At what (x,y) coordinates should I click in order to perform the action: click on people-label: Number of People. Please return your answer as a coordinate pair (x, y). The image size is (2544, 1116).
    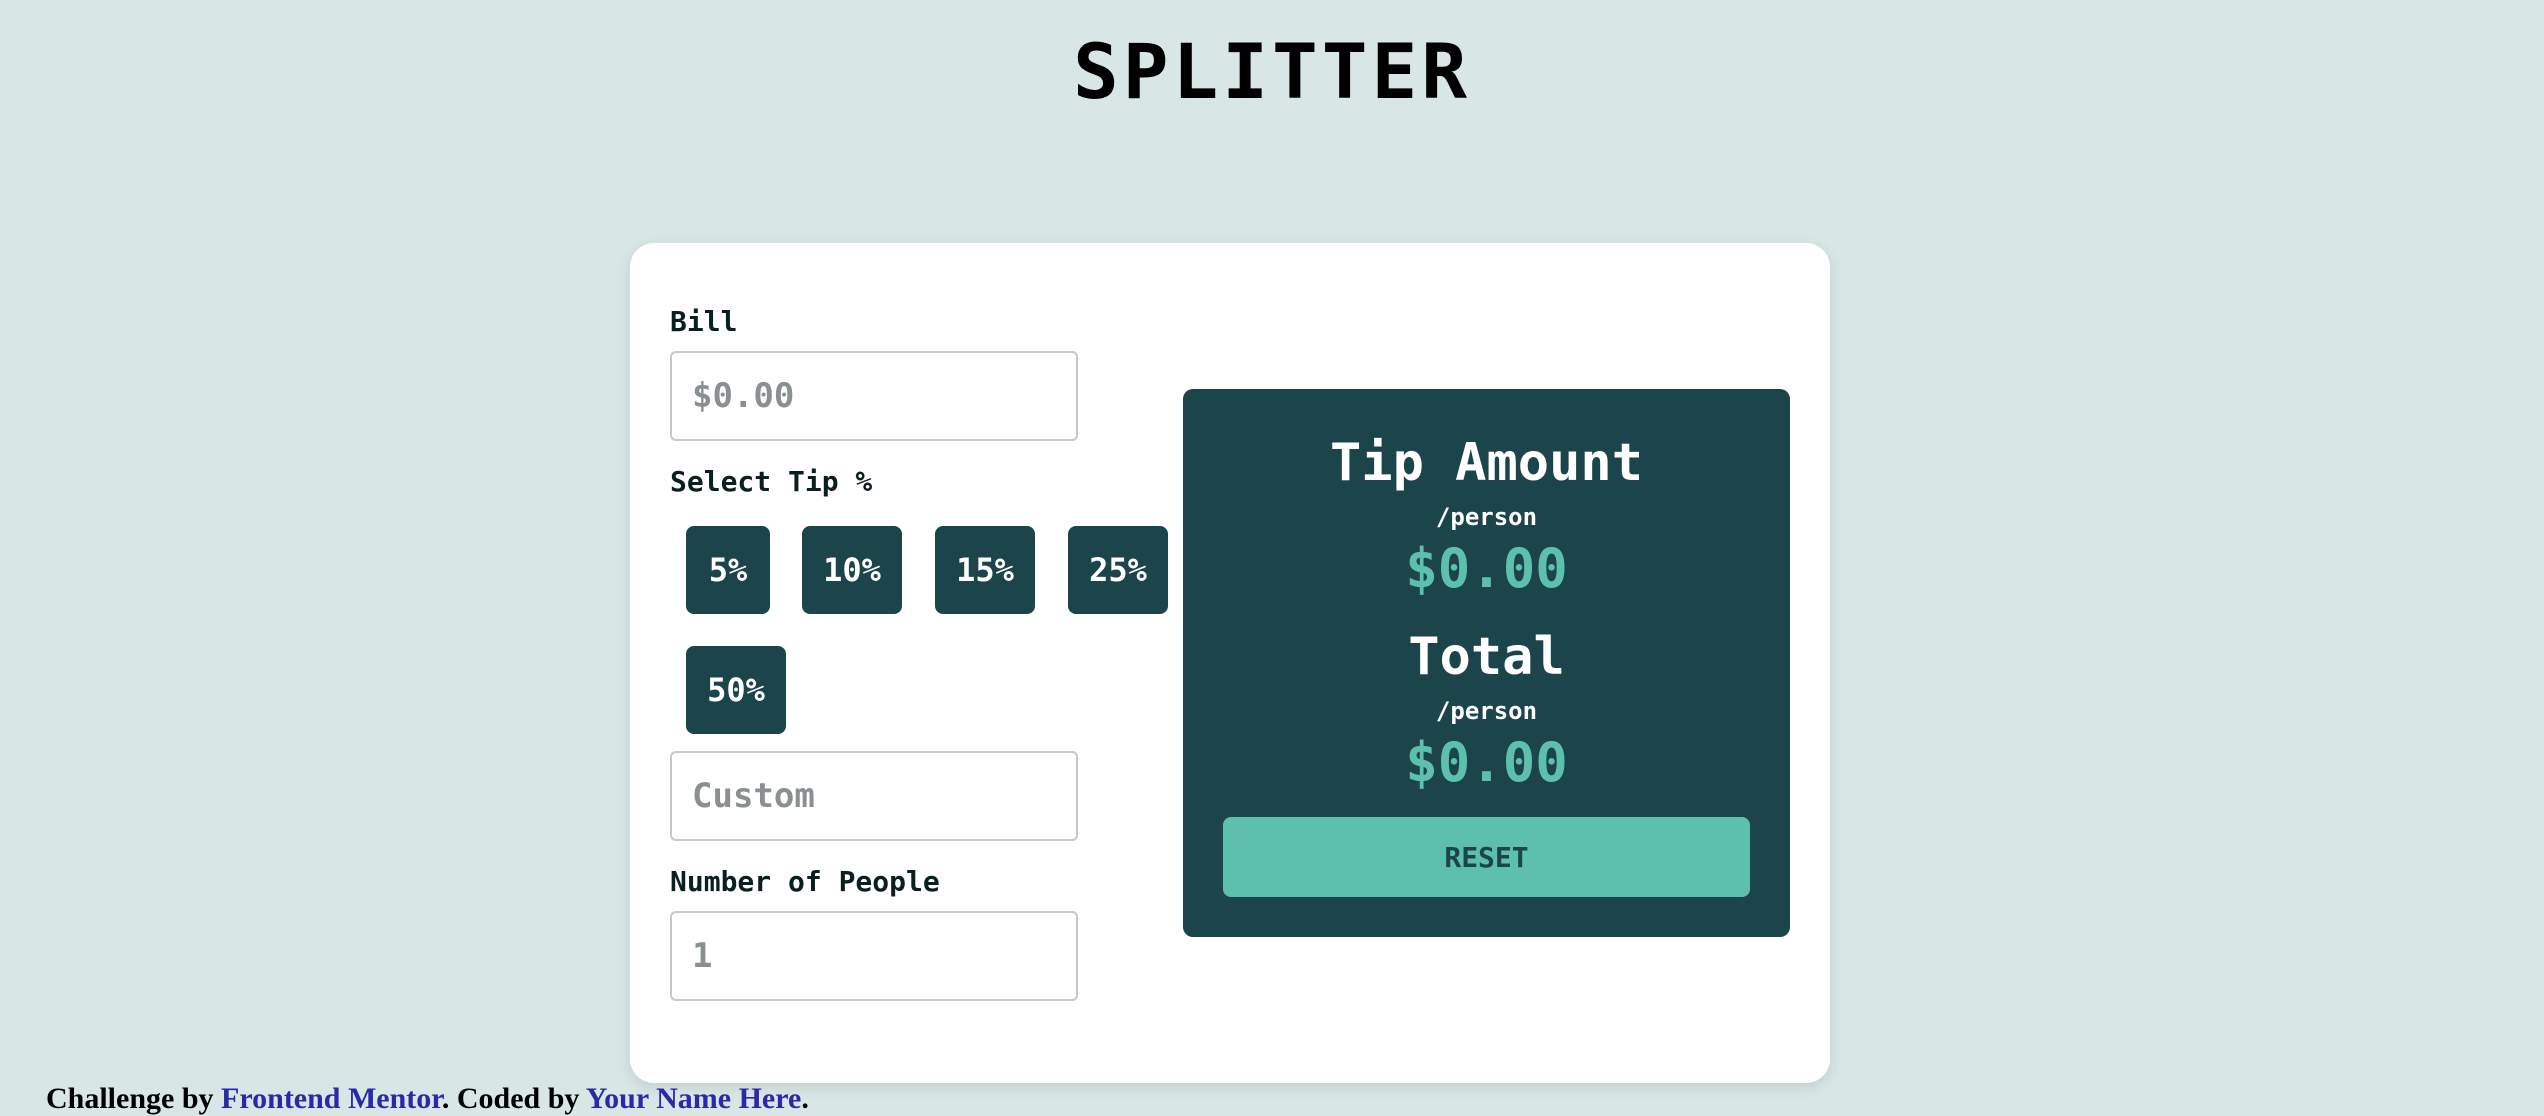
    Looking at the image, I should click on (805, 881).